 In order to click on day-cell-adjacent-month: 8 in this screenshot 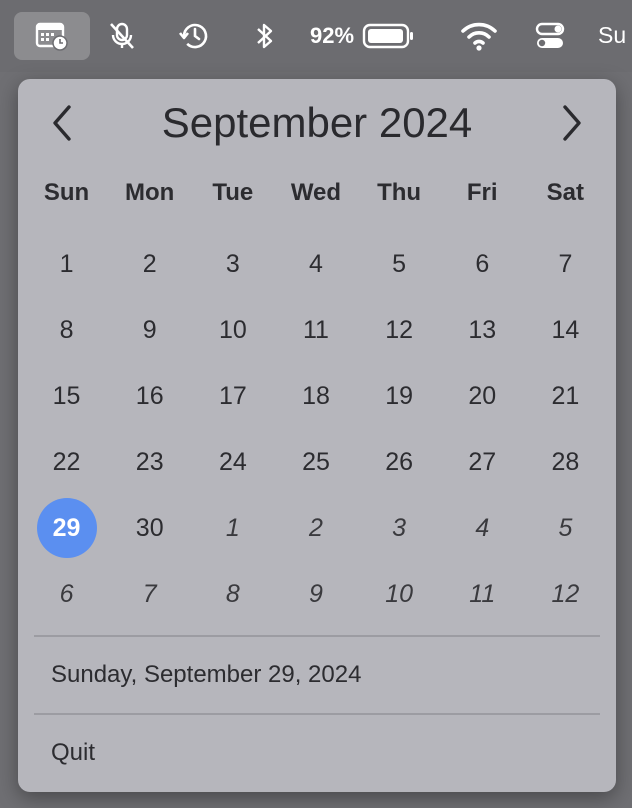, I will do `click(232, 594)`.